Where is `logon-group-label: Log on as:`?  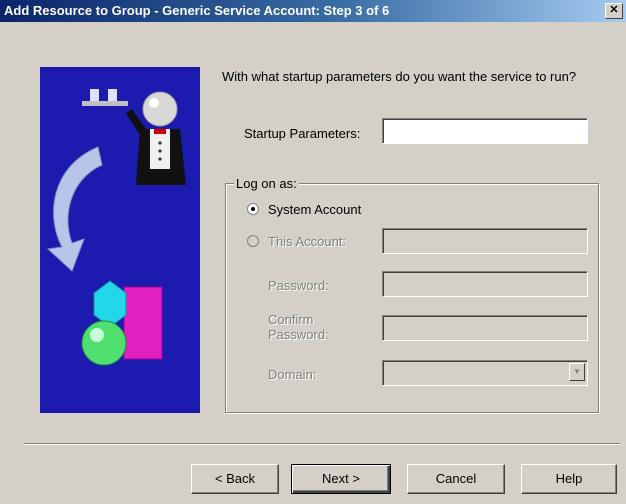
logon-group-label: Log on as: is located at coordinates (266, 183).